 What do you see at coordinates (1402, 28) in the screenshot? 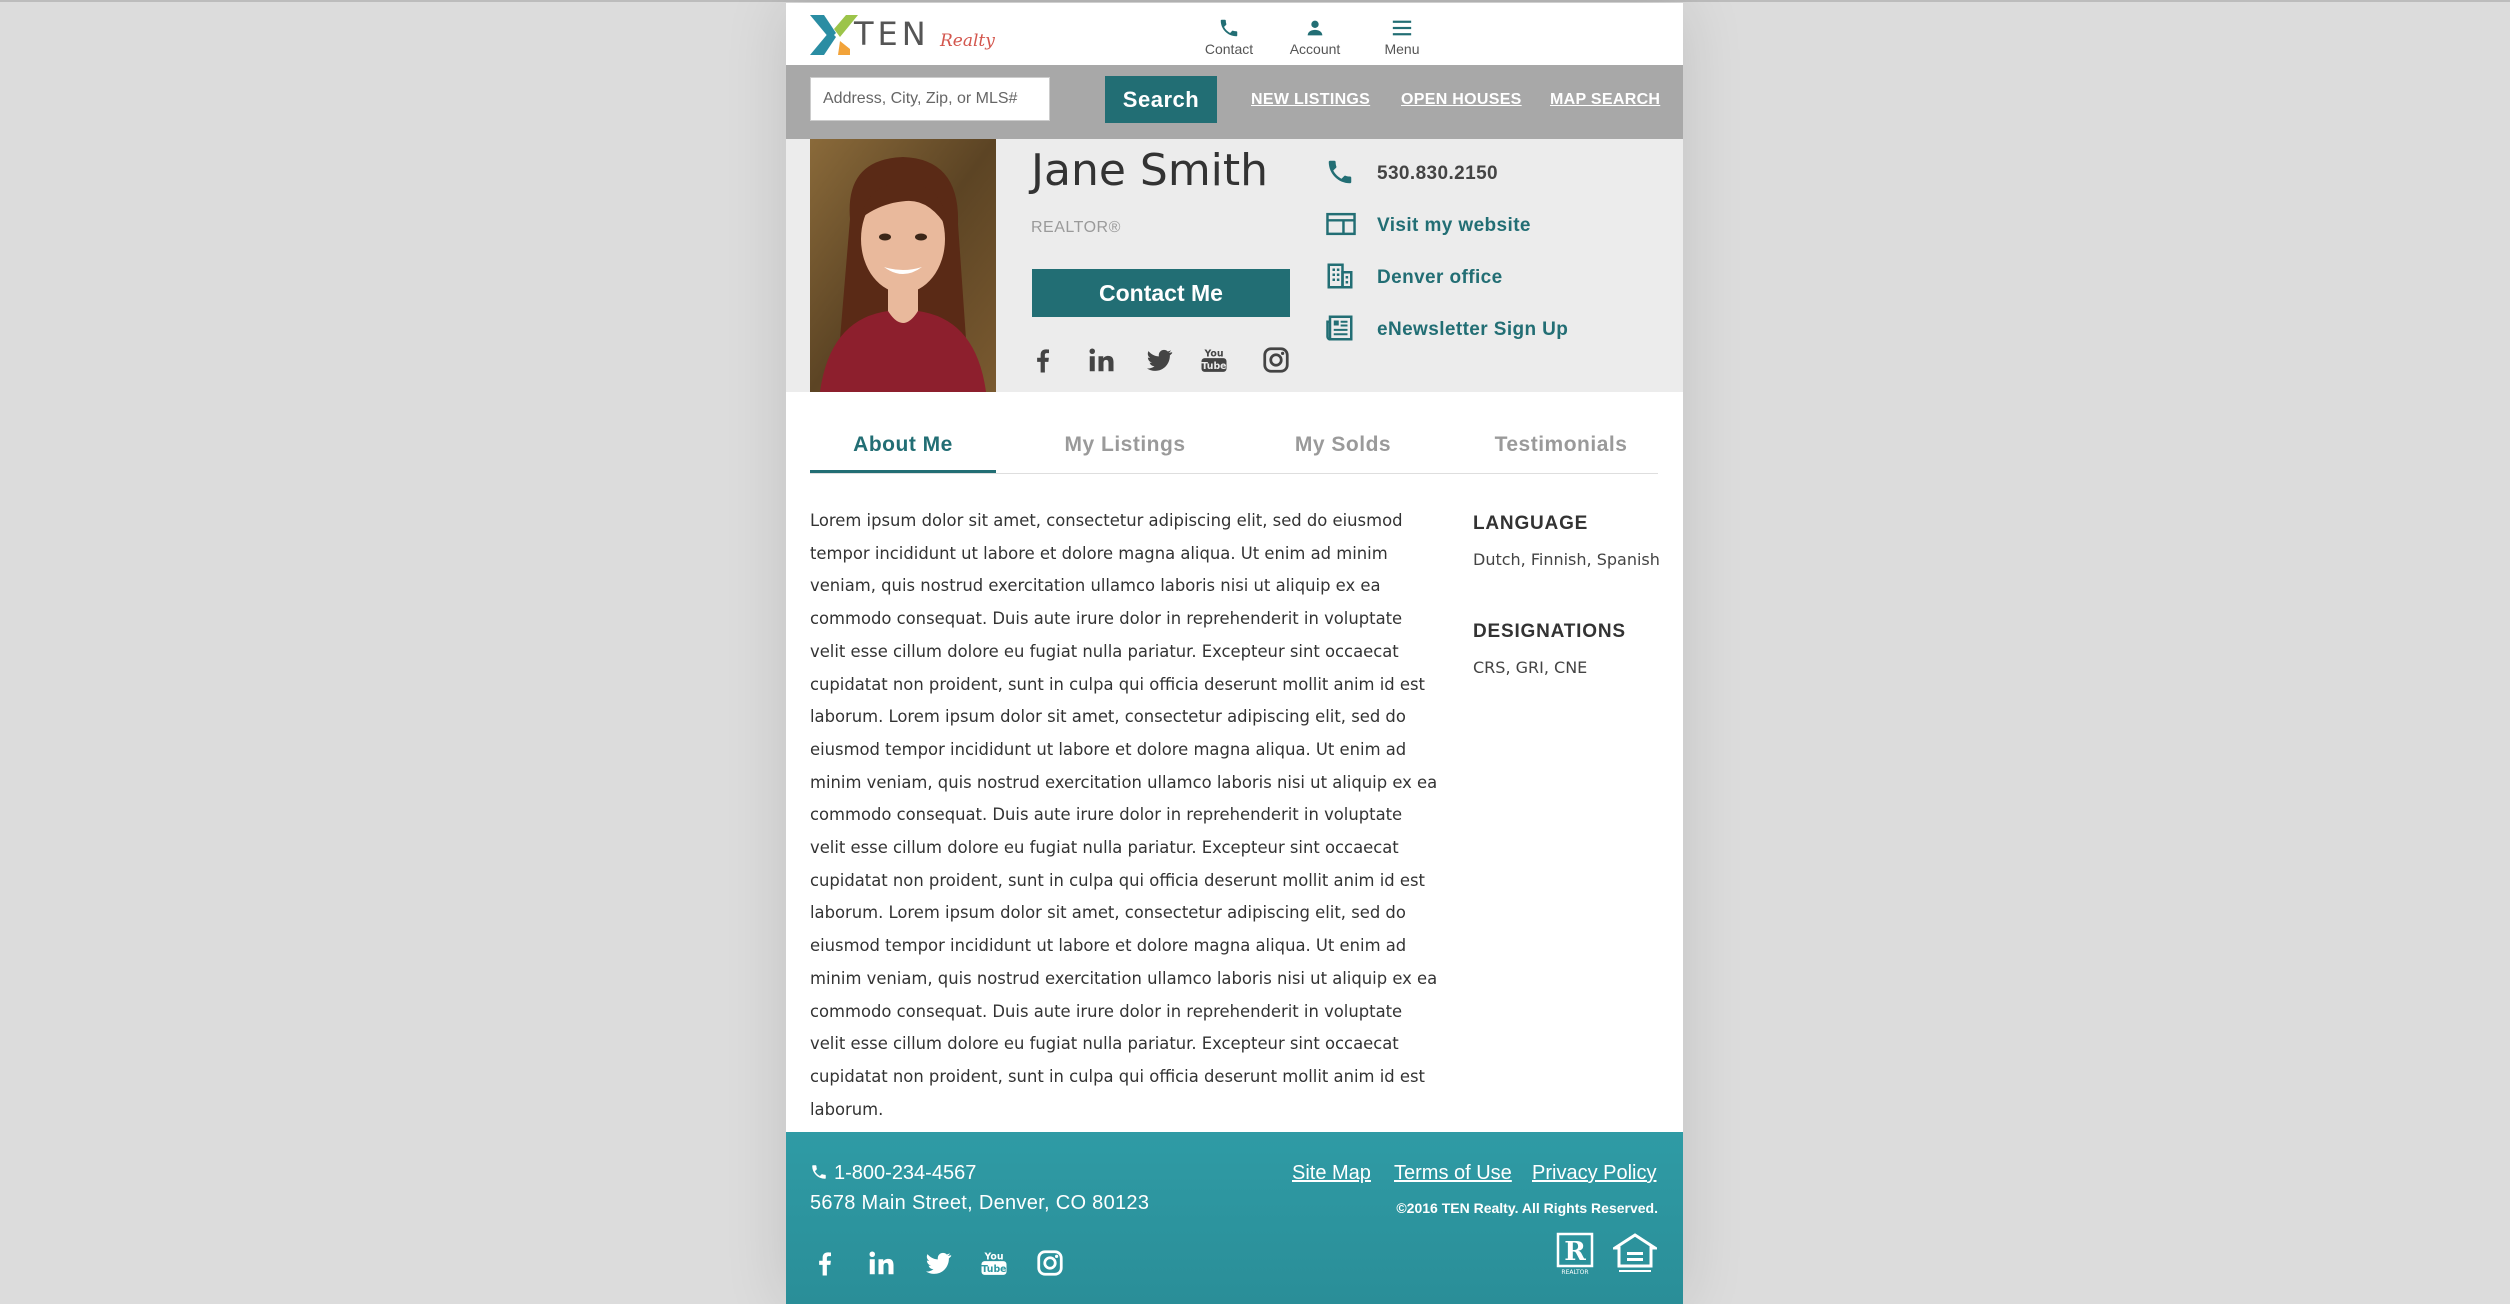
I see `menu-icon` at bounding box center [1402, 28].